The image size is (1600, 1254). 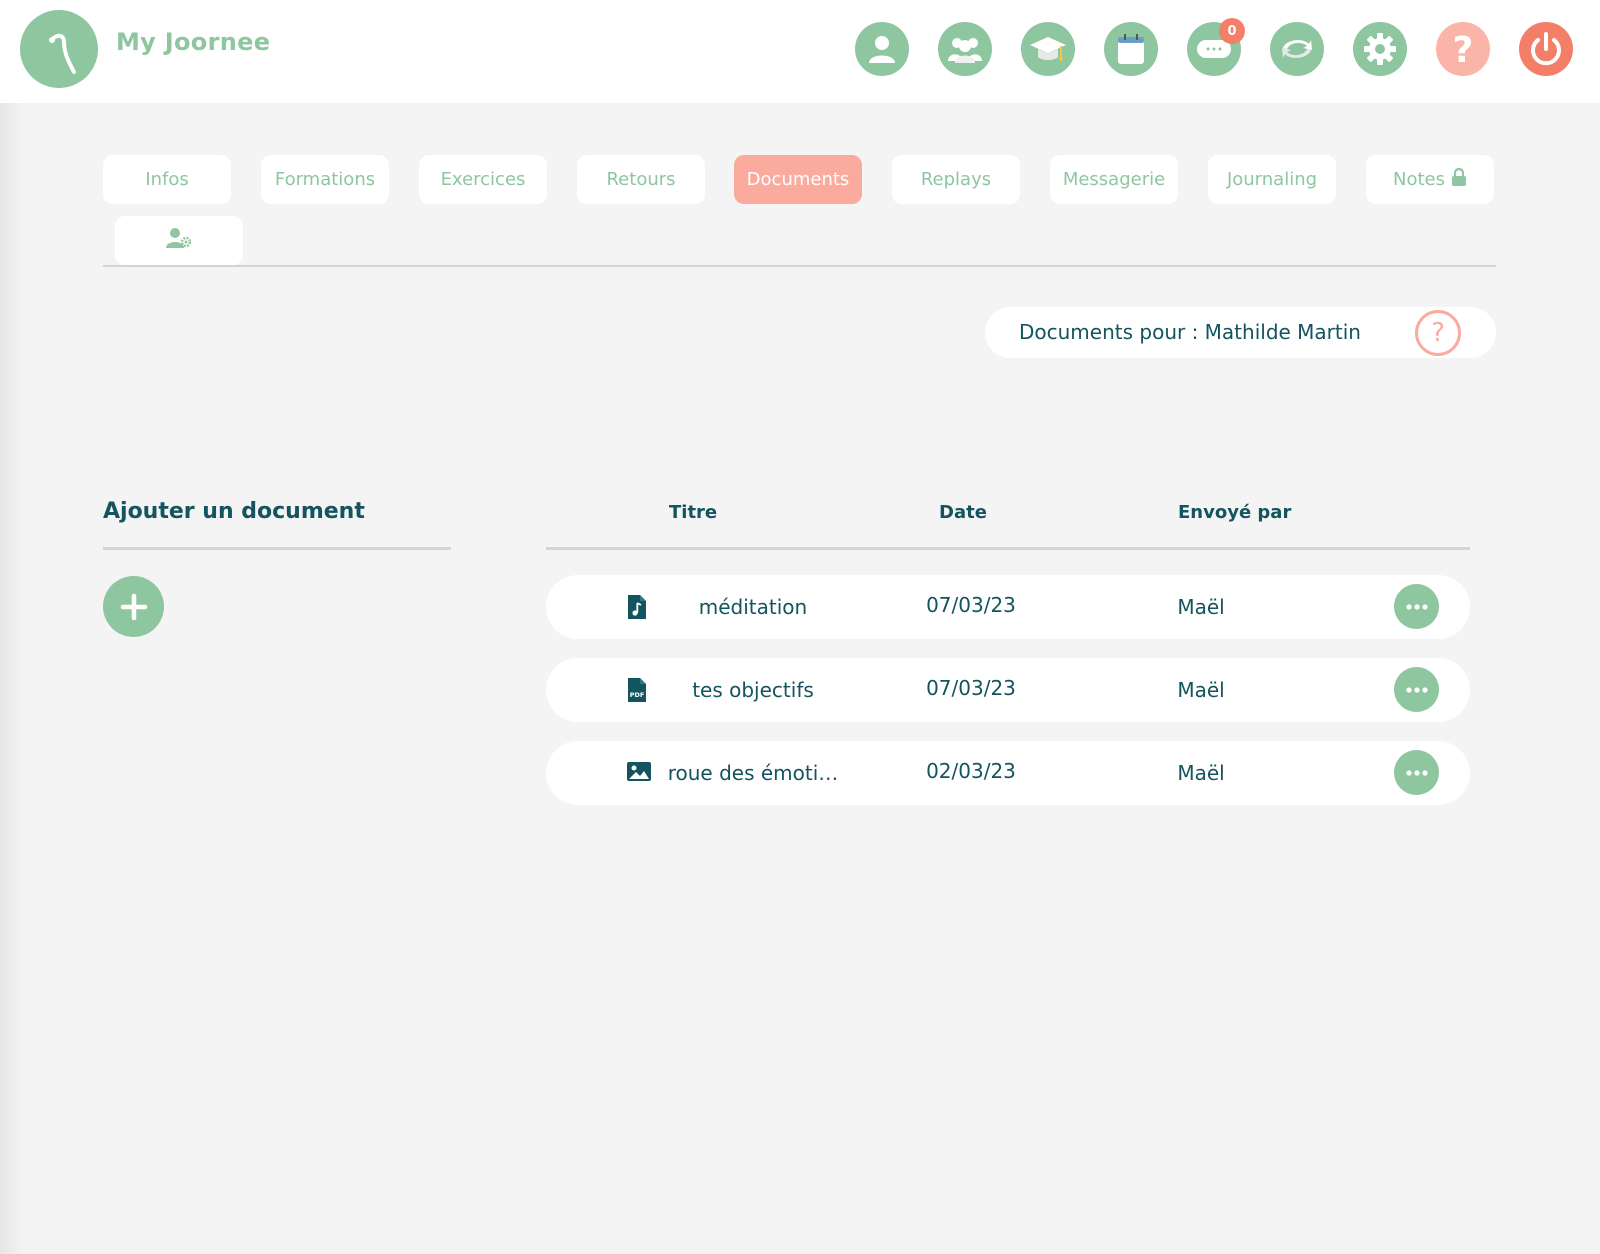 What do you see at coordinates (799, 266) in the screenshot?
I see `tabs-divider` at bounding box center [799, 266].